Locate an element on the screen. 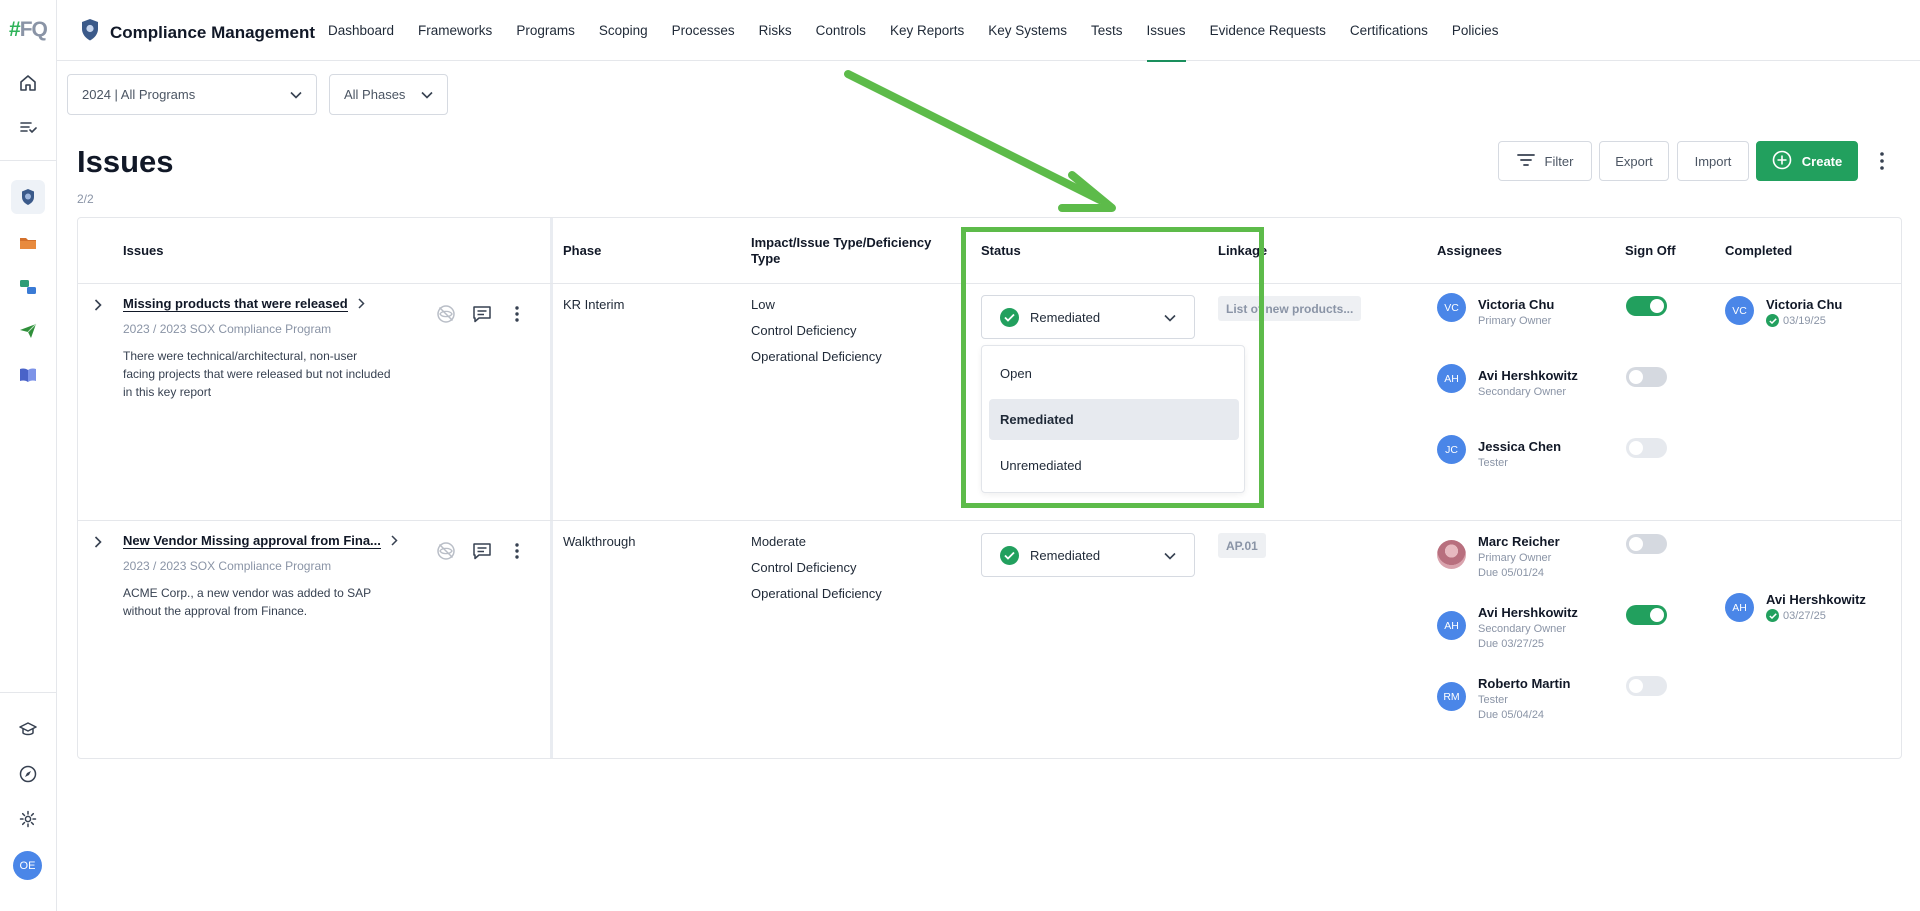 This screenshot has height=911, width=1920. phase-value: Walkthrough is located at coordinates (599, 541).